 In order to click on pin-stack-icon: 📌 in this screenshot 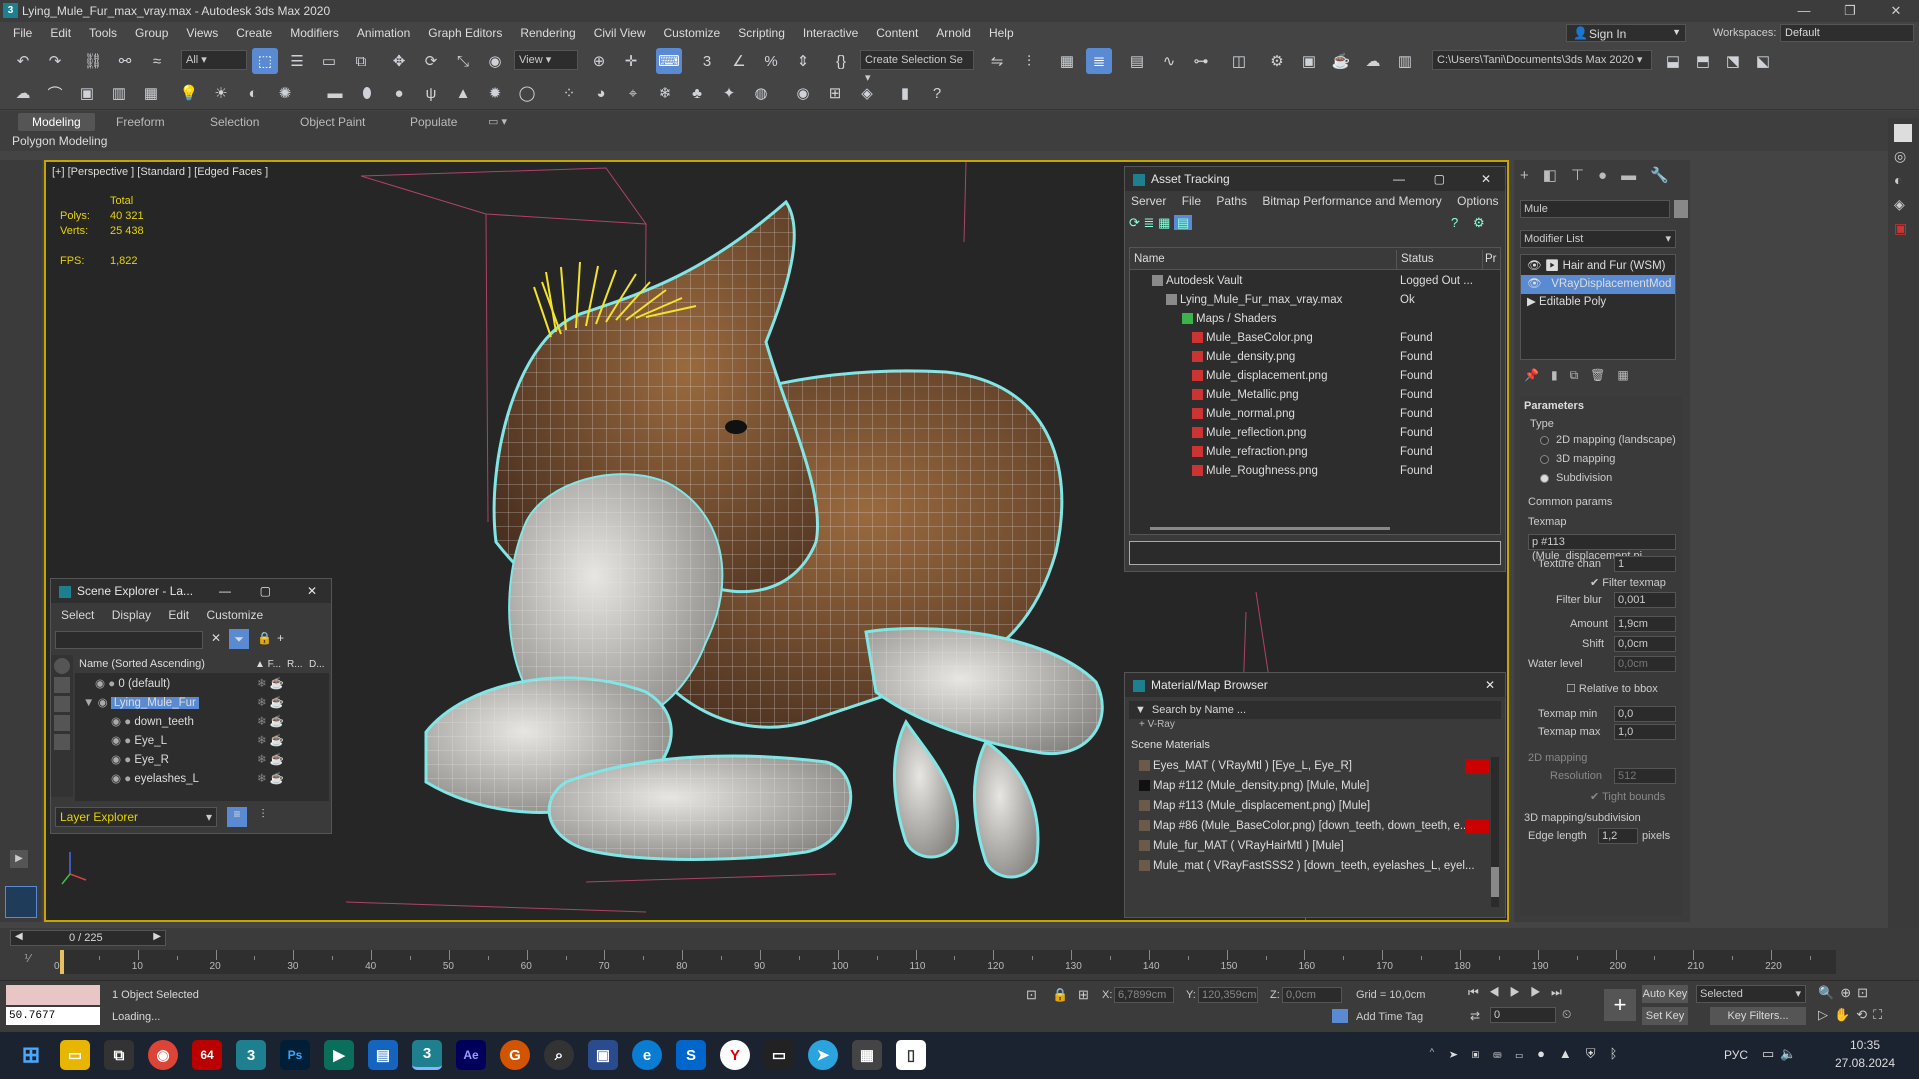, I will do `click(1537, 375)`.